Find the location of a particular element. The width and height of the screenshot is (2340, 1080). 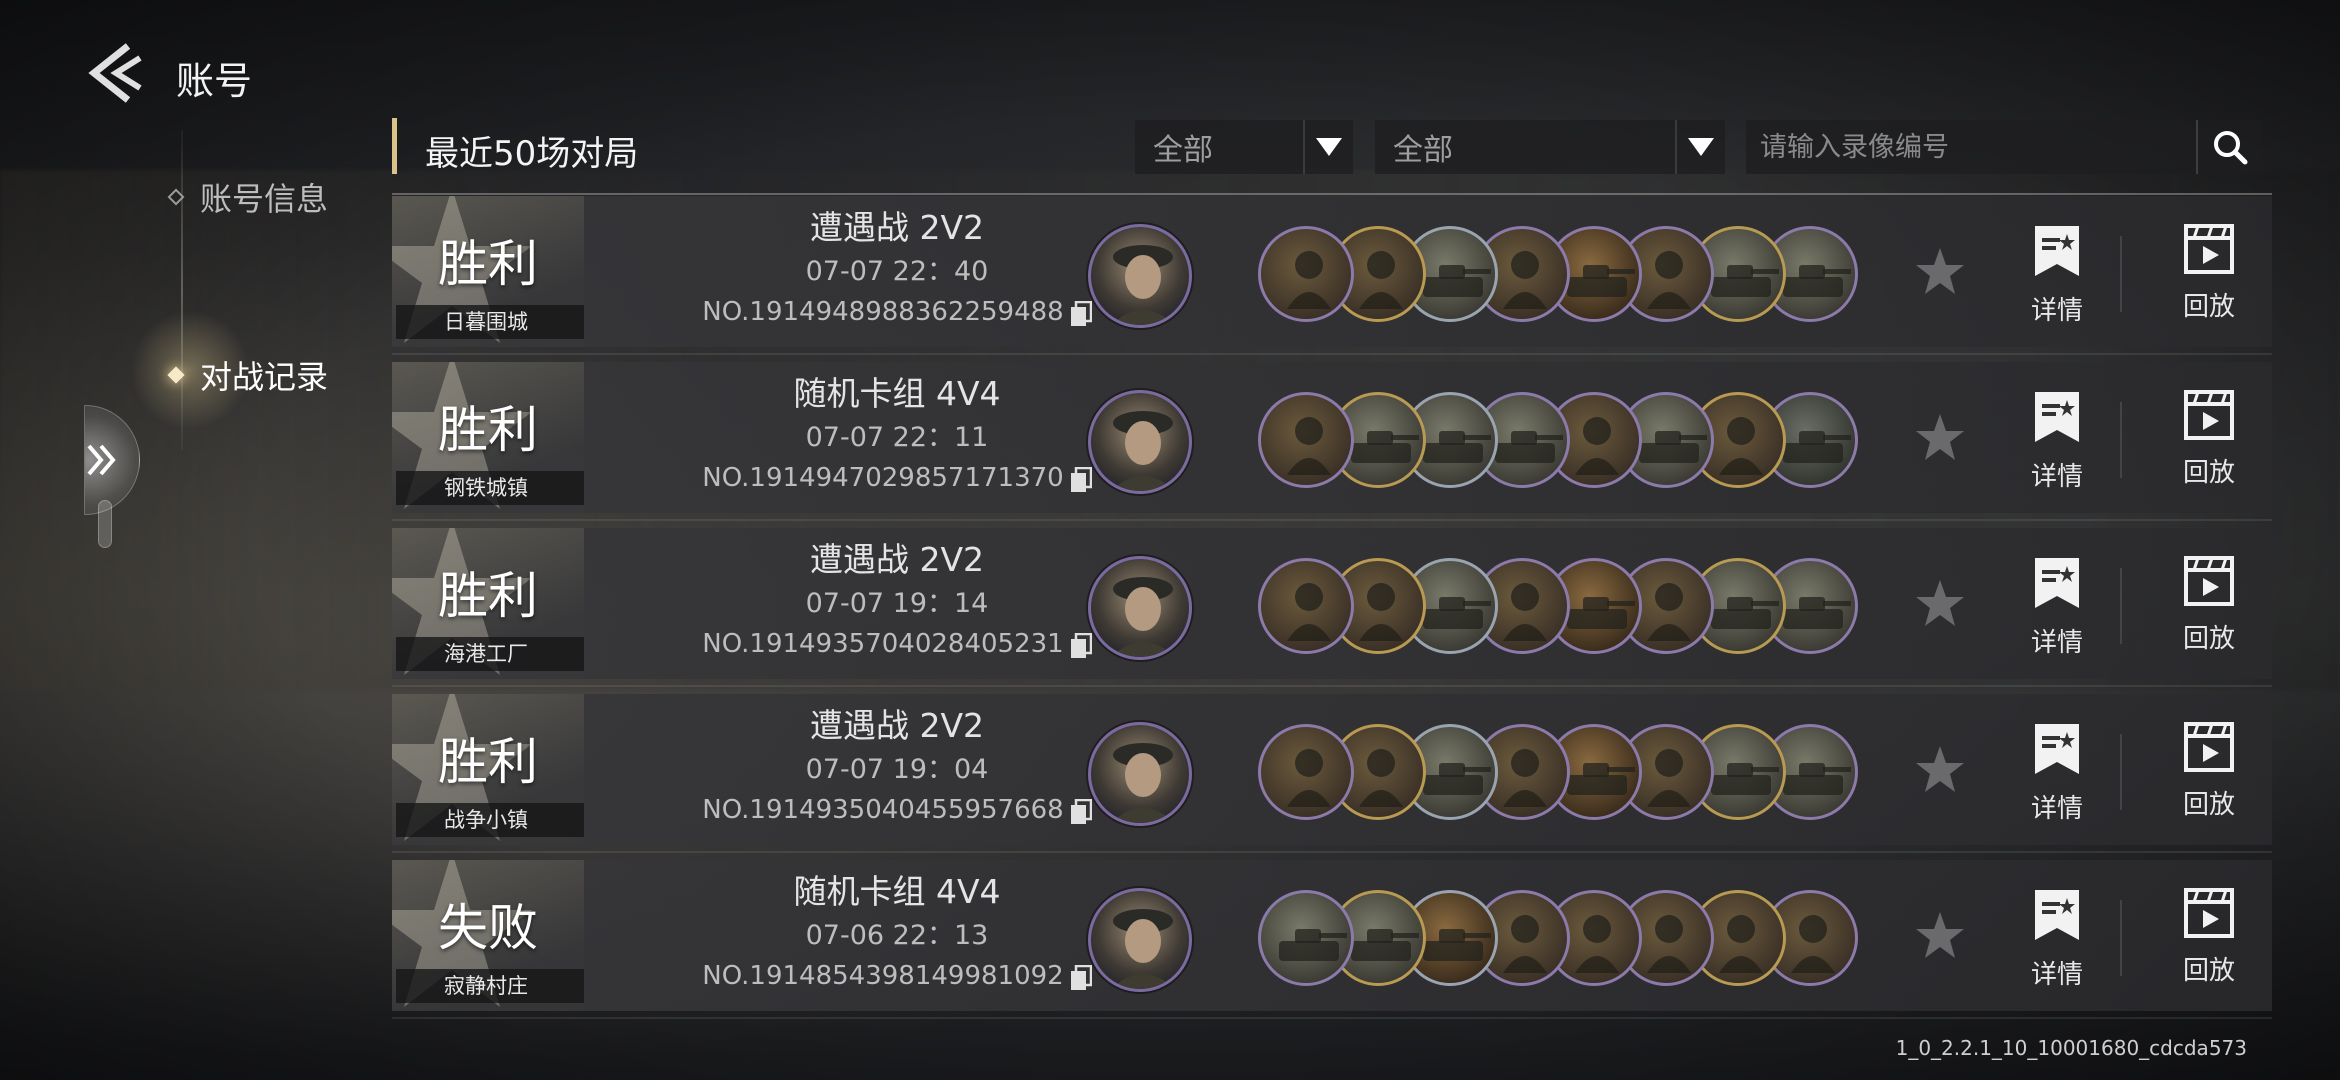

nav-item-label: 对战记录 is located at coordinates (264, 377).